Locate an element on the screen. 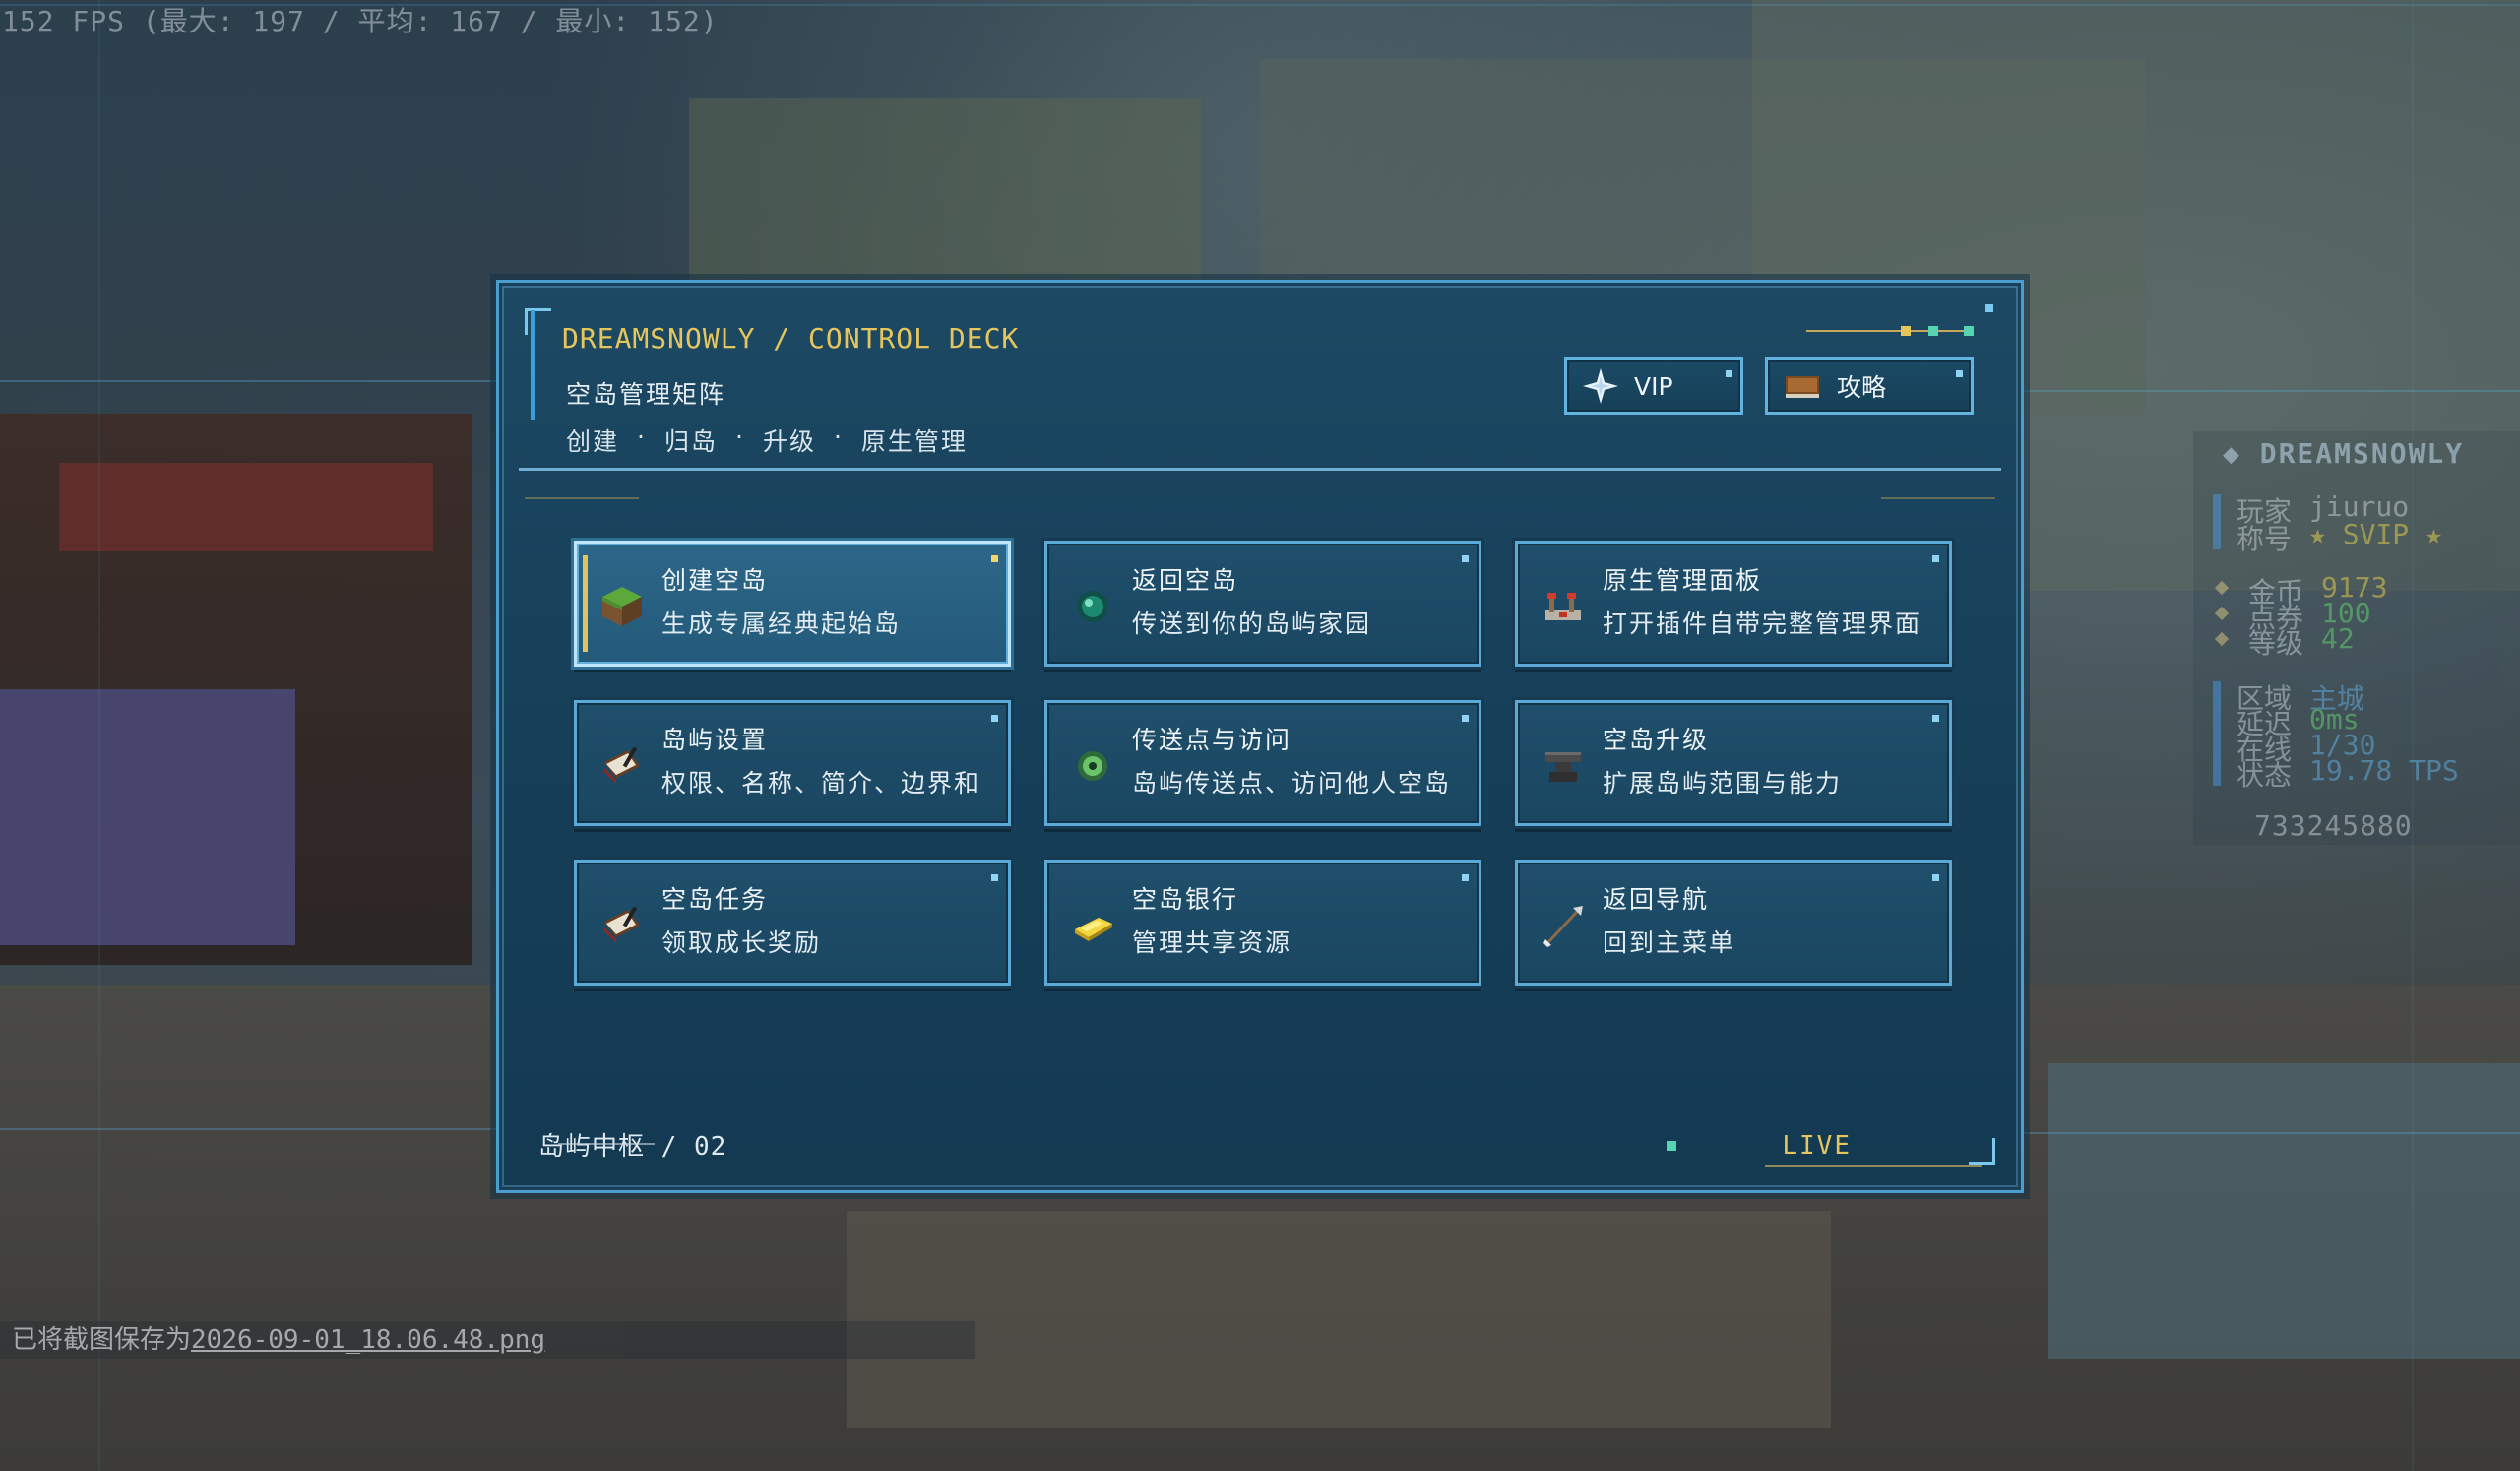  nether-star-icon is located at coordinates (1600, 386).